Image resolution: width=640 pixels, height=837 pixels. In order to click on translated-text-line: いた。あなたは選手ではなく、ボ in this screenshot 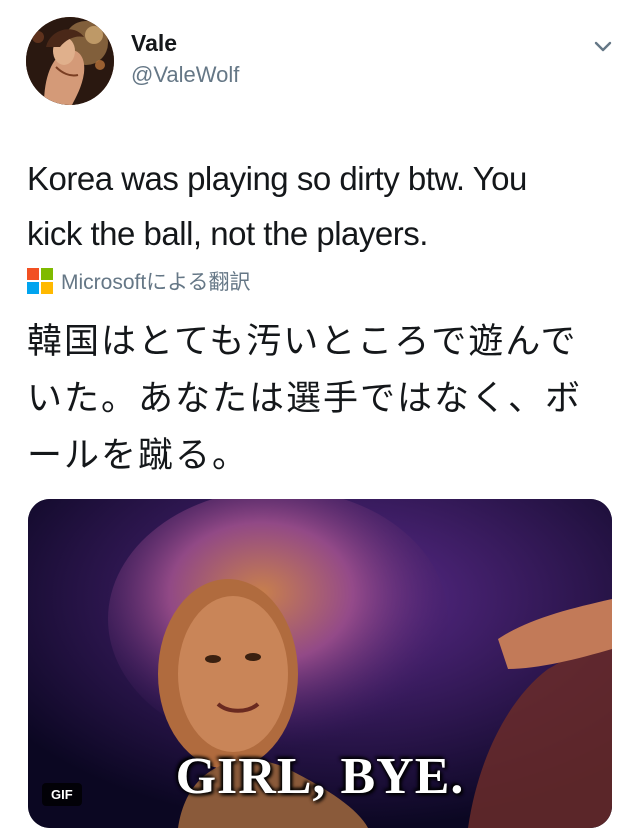, I will do `click(305, 398)`.